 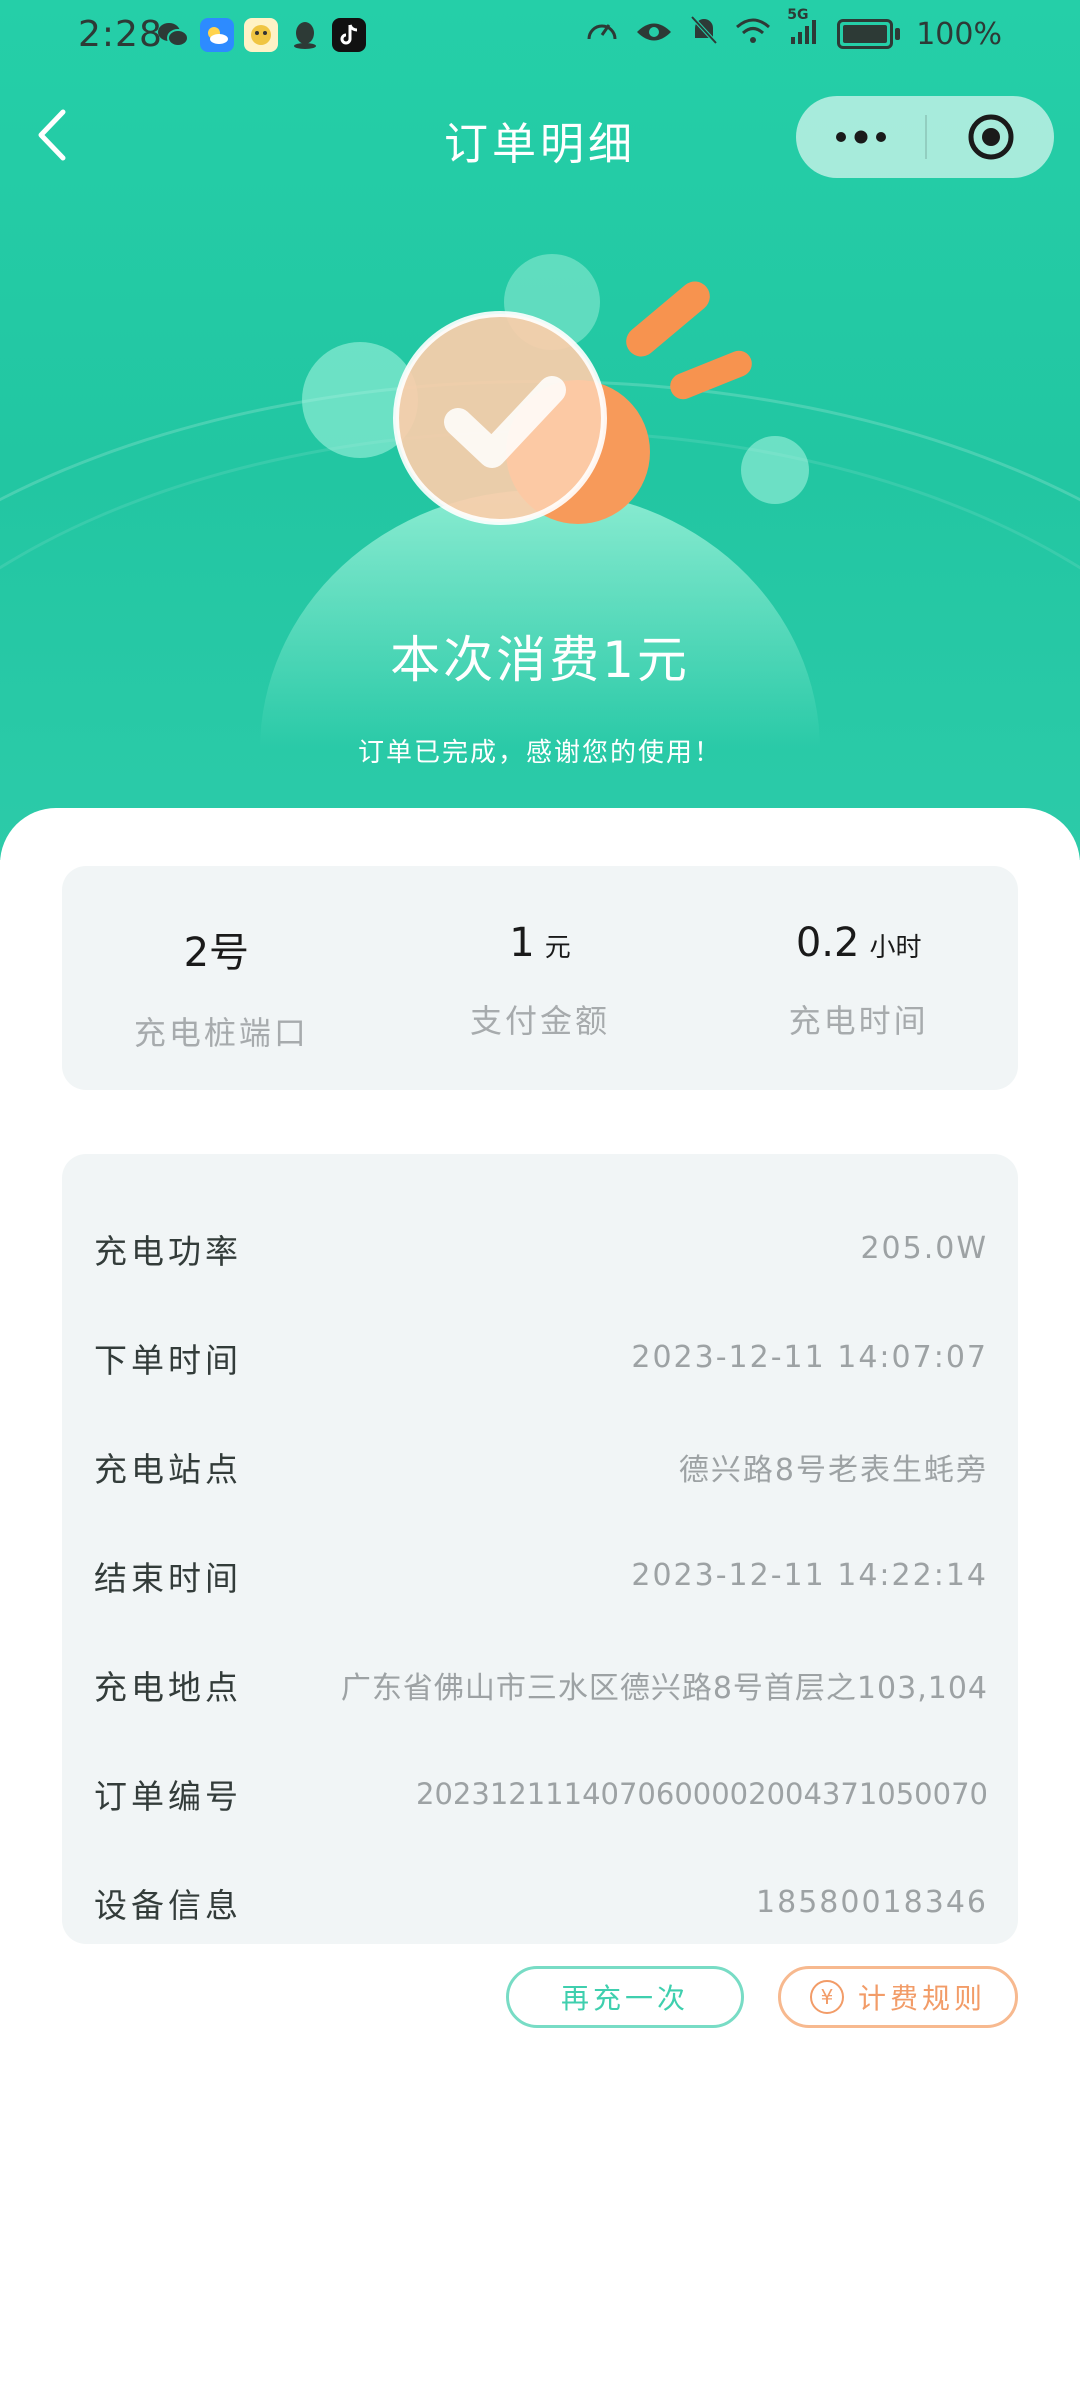 I want to click on detail-label: 充电地点, so click(x=168, y=1687).